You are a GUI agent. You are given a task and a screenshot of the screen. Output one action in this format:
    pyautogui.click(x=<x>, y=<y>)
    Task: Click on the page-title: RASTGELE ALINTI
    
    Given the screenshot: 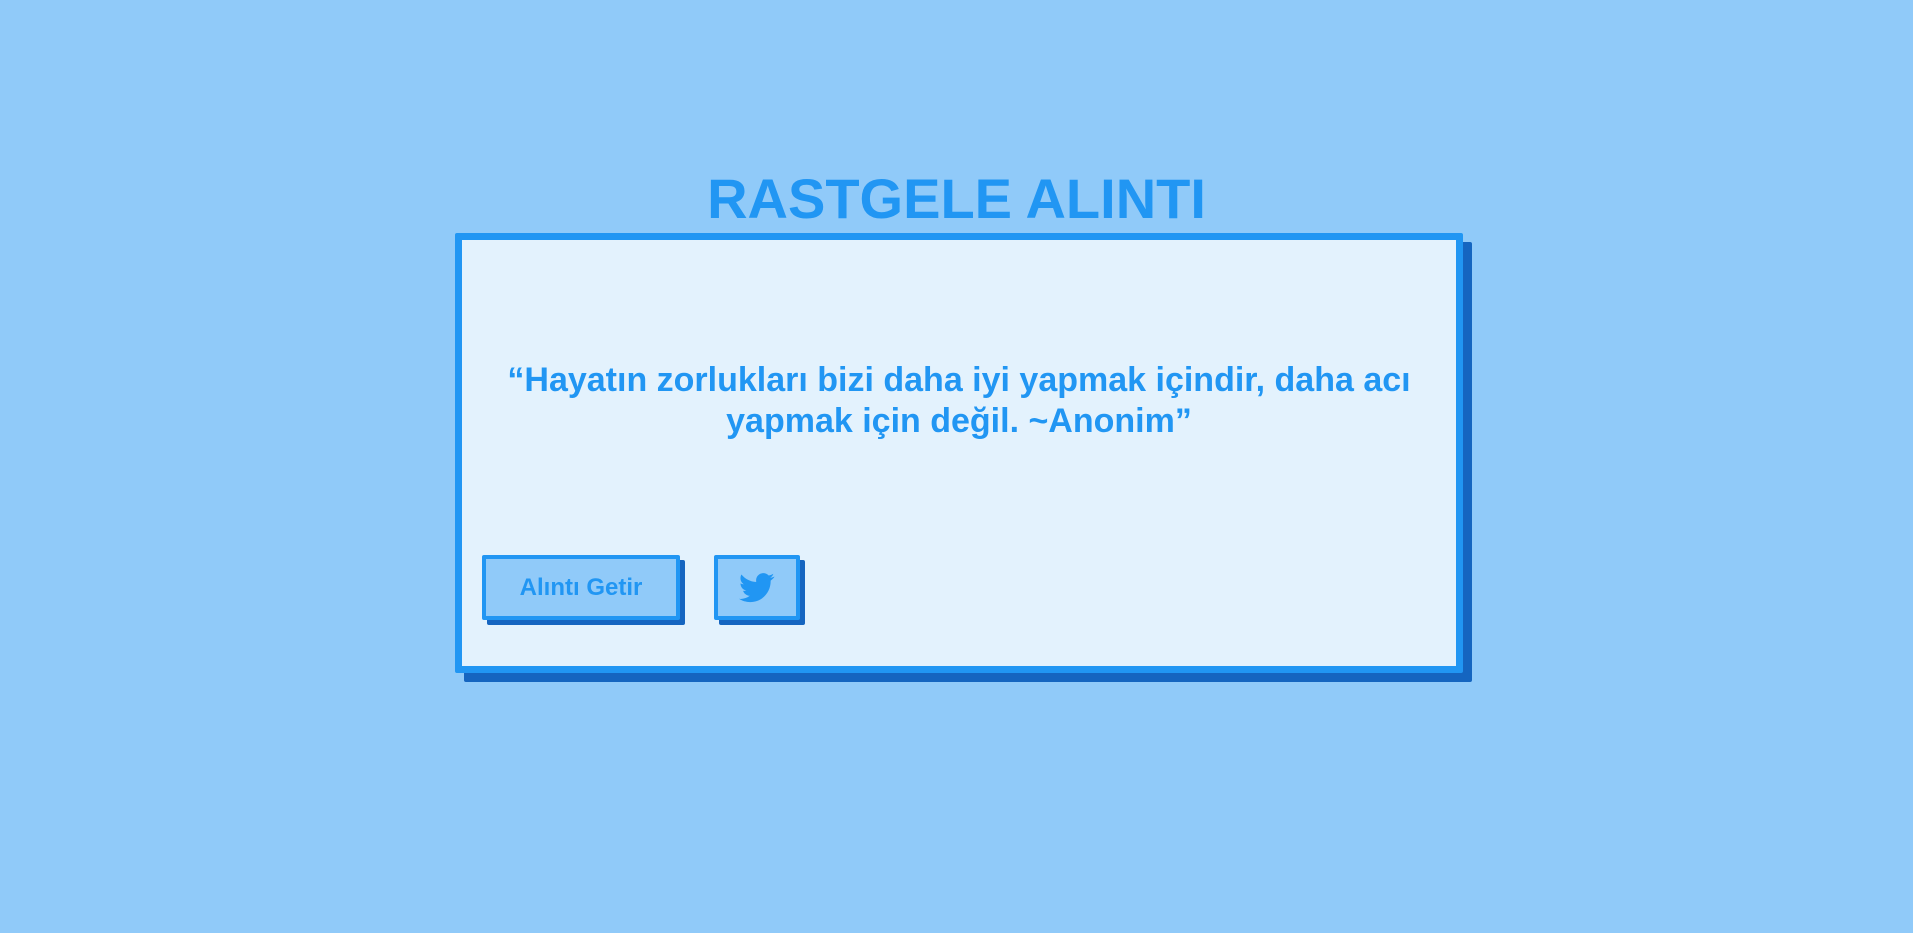 What is the action you would take?
    pyautogui.click(x=956, y=198)
    